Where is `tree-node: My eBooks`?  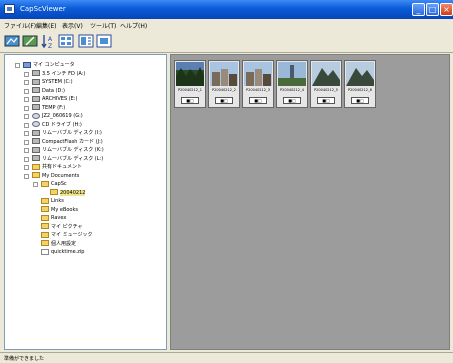 tree-node: My eBooks is located at coordinates (59, 210).